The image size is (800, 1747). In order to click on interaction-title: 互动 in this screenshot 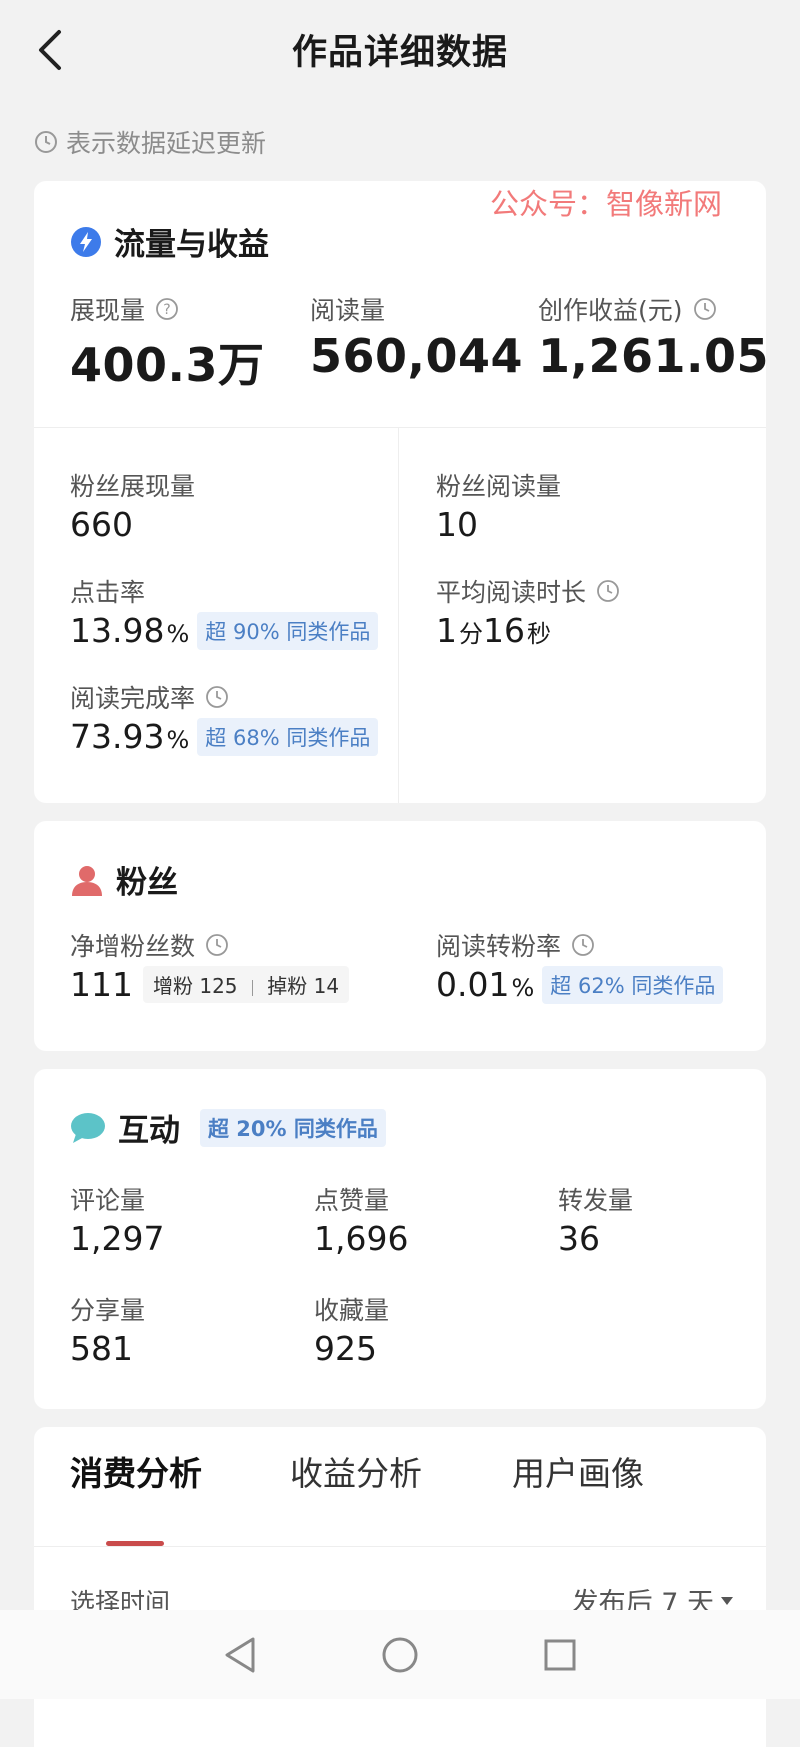, I will do `click(149, 1131)`.